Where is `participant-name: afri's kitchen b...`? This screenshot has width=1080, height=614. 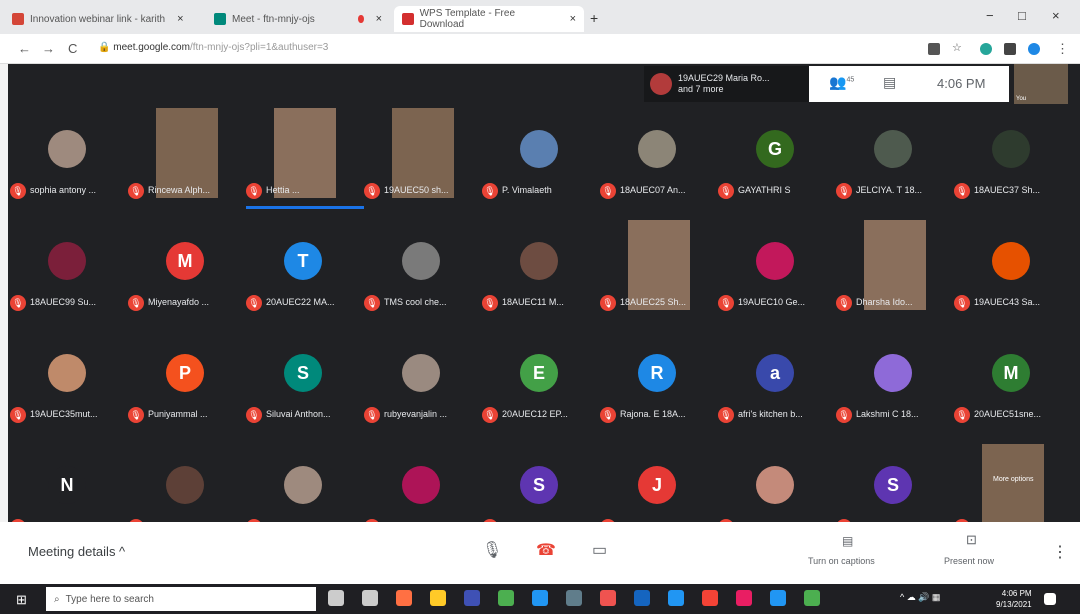 participant-name: afri's kitchen b... is located at coordinates (770, 414).